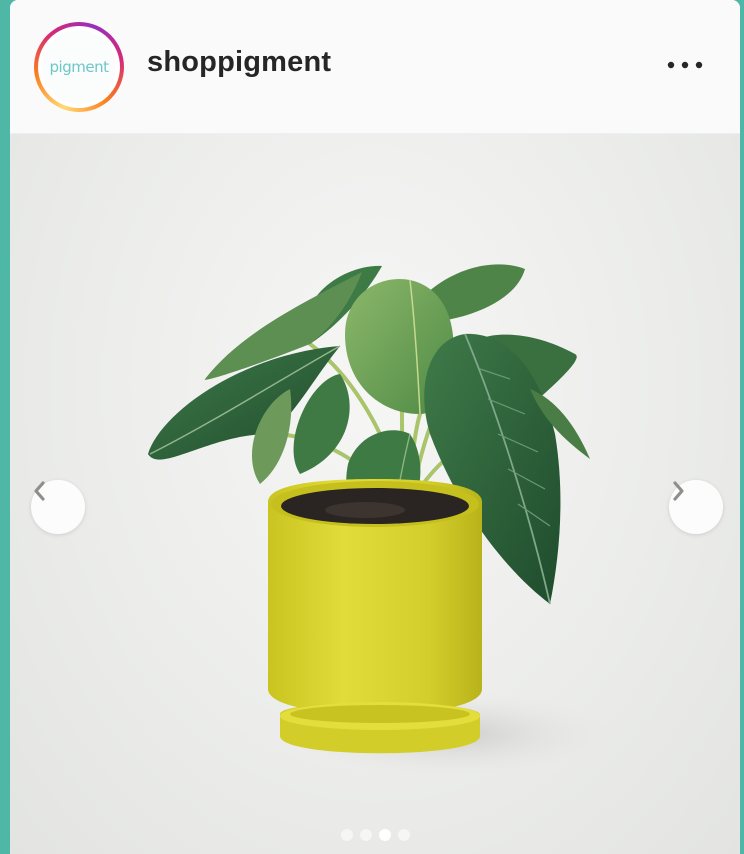 The height and width of the screenshot is (854, 744). I want to click on avatar-logo-text: pigment, so click(79, 67).